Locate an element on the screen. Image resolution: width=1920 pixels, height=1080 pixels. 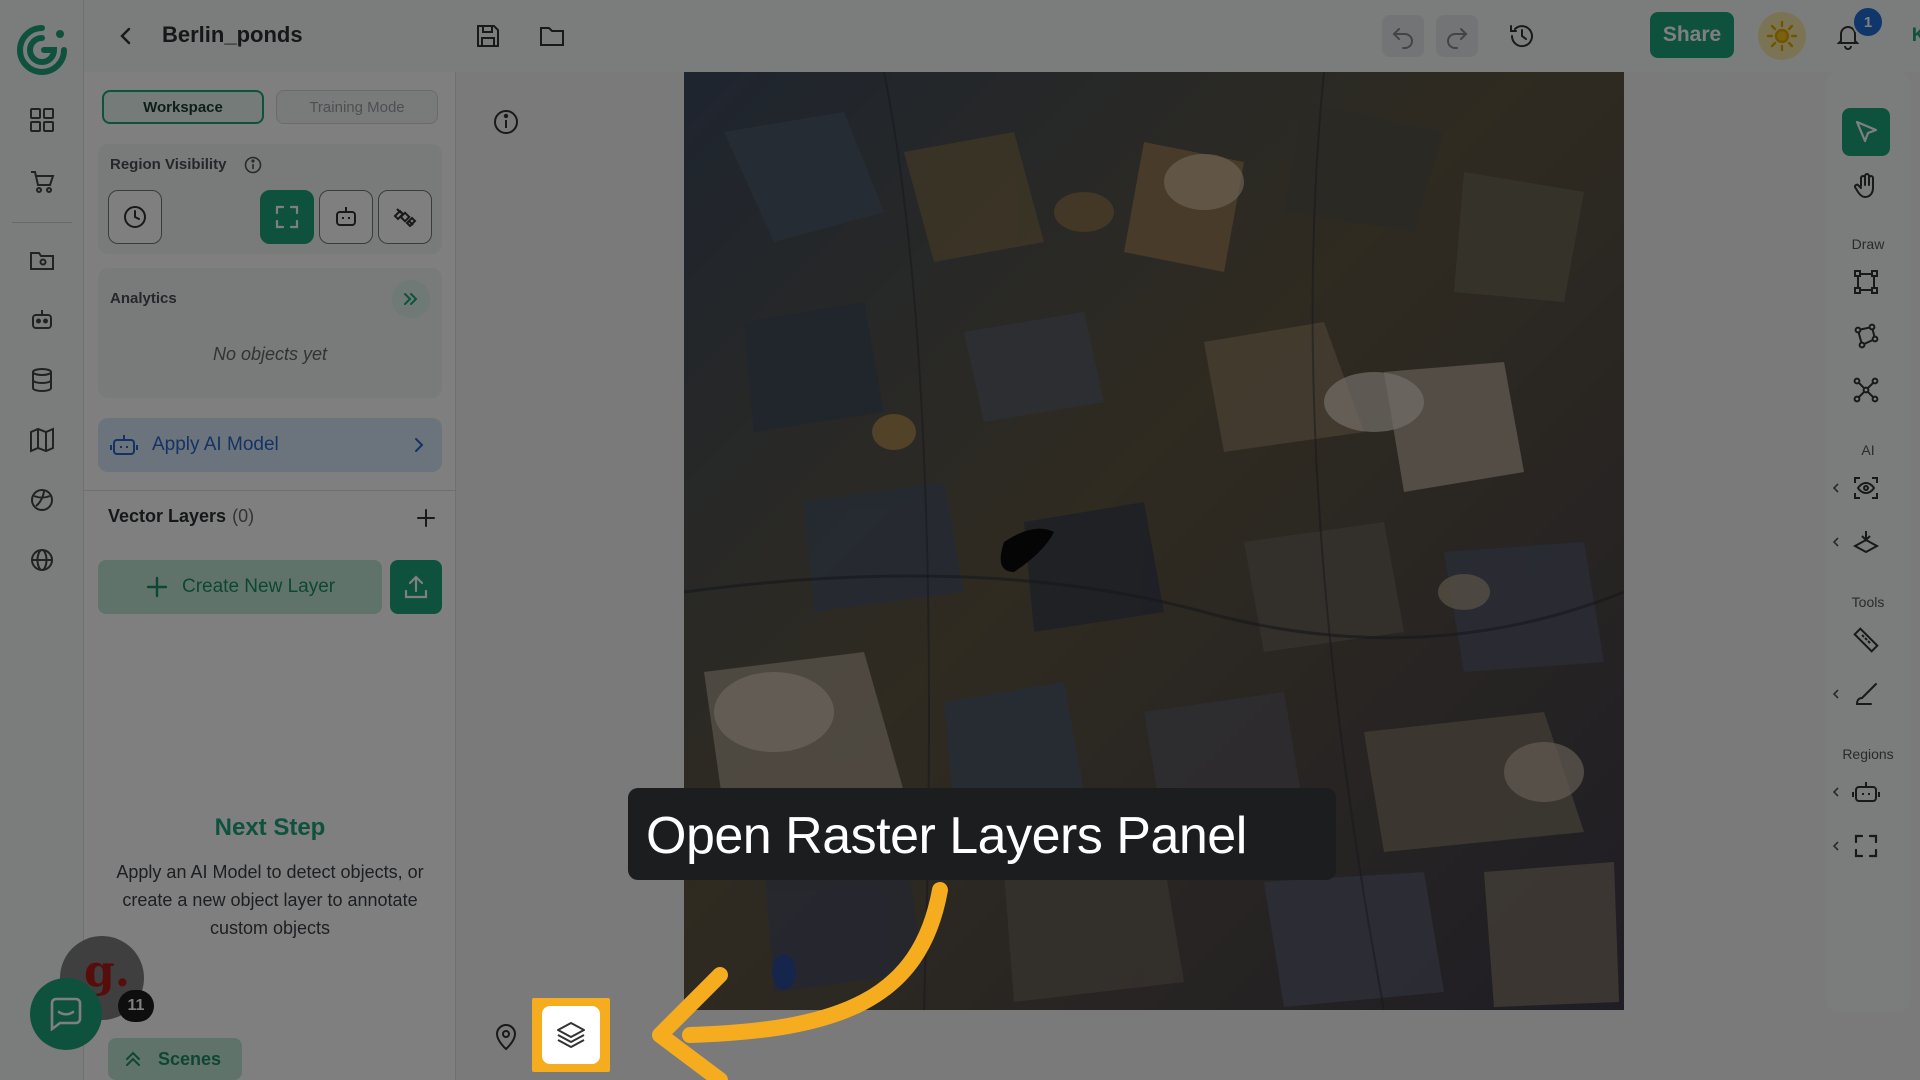
layers-icon is located at coordinates (571, 1035).